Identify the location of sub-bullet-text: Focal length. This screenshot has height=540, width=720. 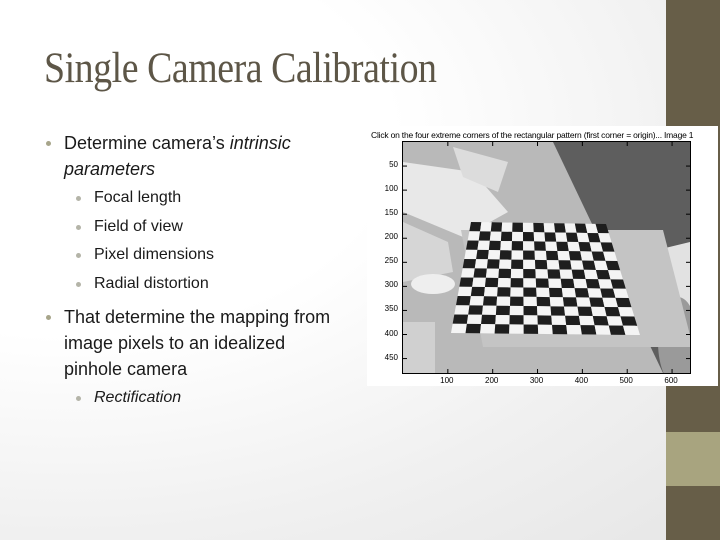
(138, 197).